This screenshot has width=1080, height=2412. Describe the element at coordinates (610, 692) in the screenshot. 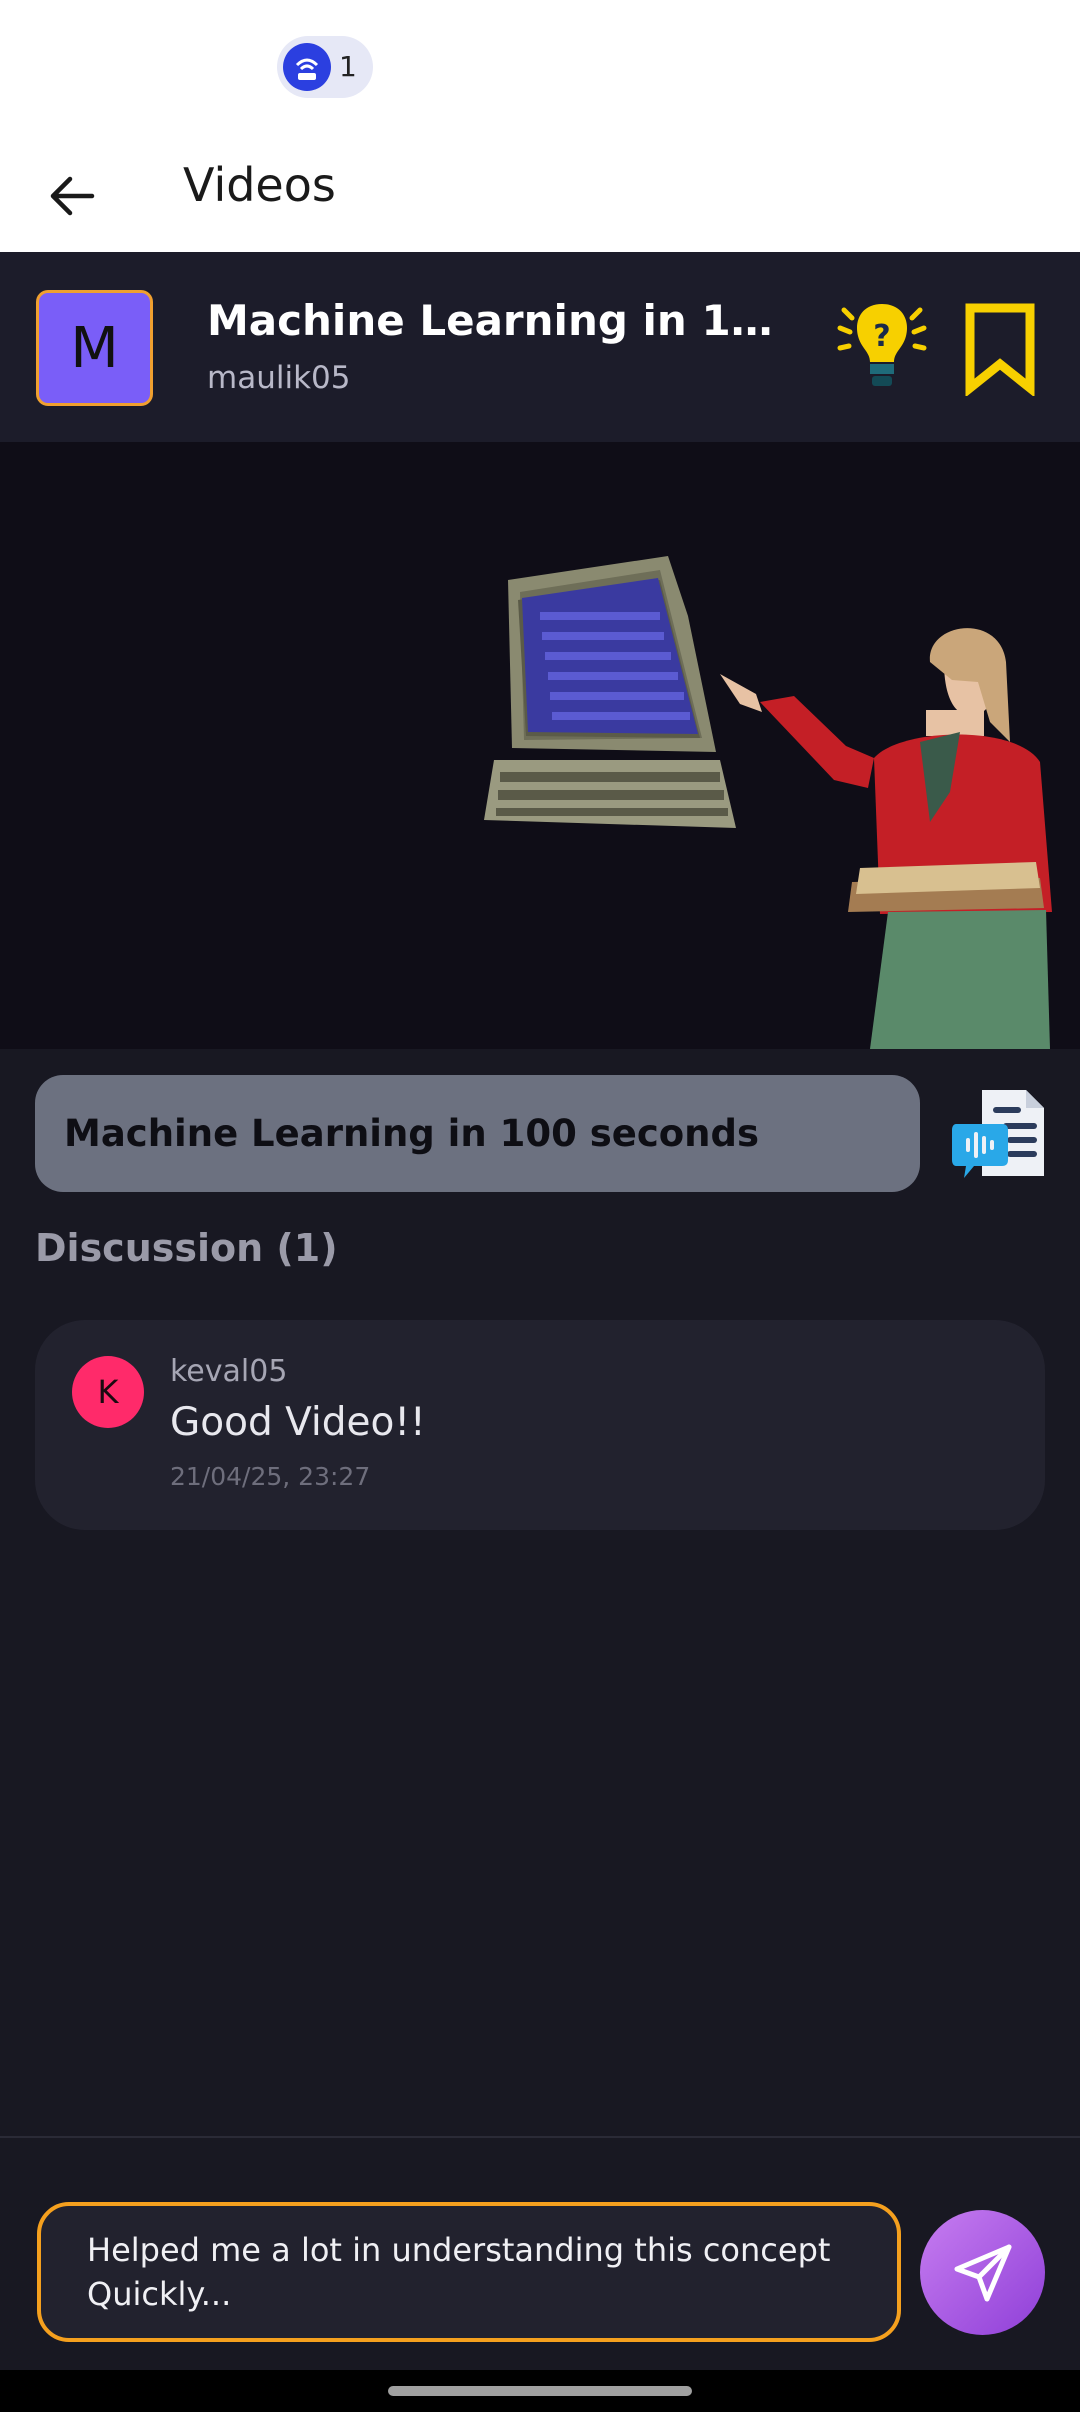

I see `computer-illustration` at that location.